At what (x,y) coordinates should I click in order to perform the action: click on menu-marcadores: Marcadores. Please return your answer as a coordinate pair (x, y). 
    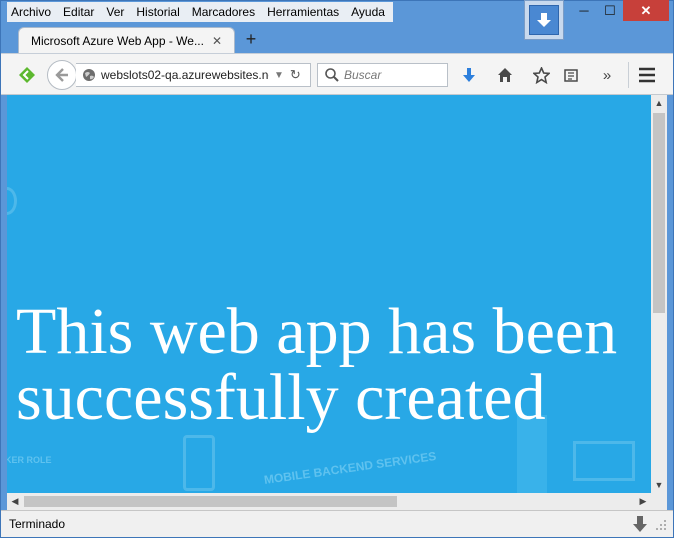
    Looking at the image, I should click on (223, 12).